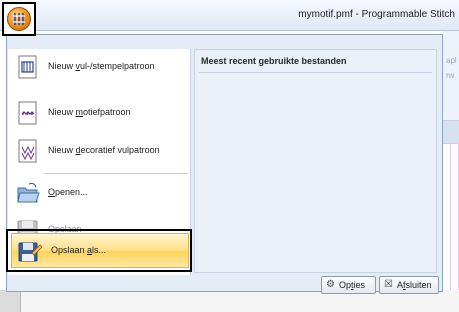 This screenshot has width=459, height=312. I want to click on close-menu-button: ☒ Afsluiten, so click(409, 285).